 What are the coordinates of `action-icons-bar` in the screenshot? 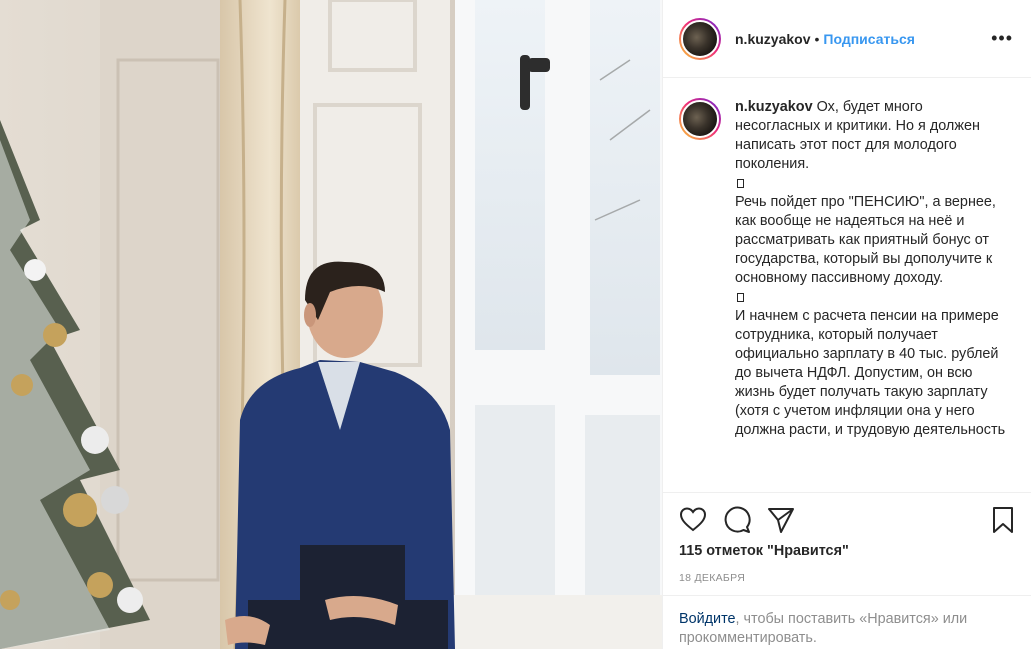 It's located at (847, 521).